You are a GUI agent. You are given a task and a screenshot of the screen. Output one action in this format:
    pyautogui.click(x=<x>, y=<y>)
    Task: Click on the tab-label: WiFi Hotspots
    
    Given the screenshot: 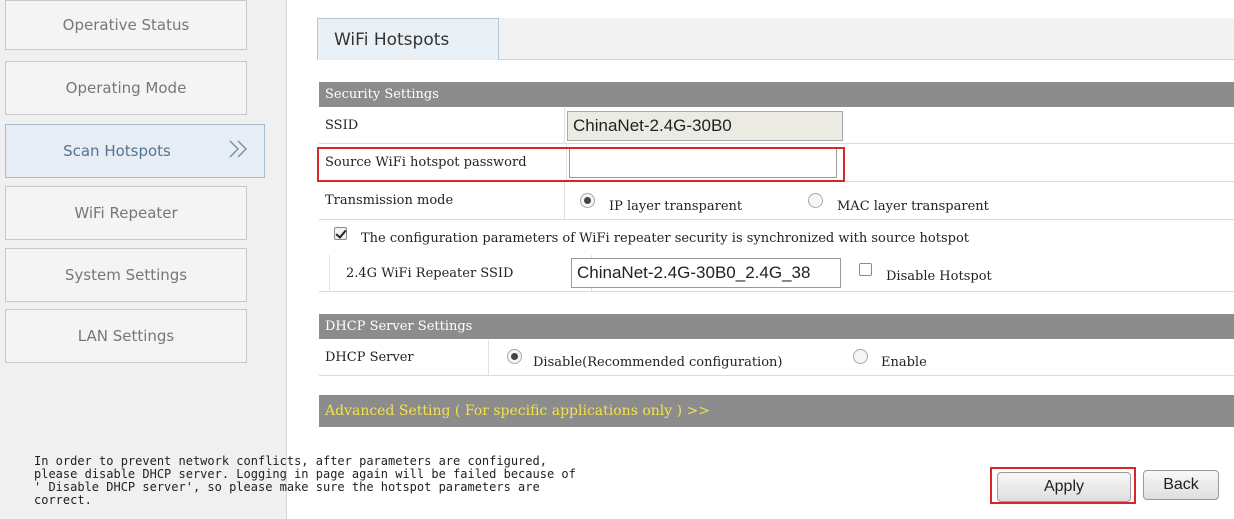 What is the action you would take?
    pyautogui.click(x=392, y=39)
    